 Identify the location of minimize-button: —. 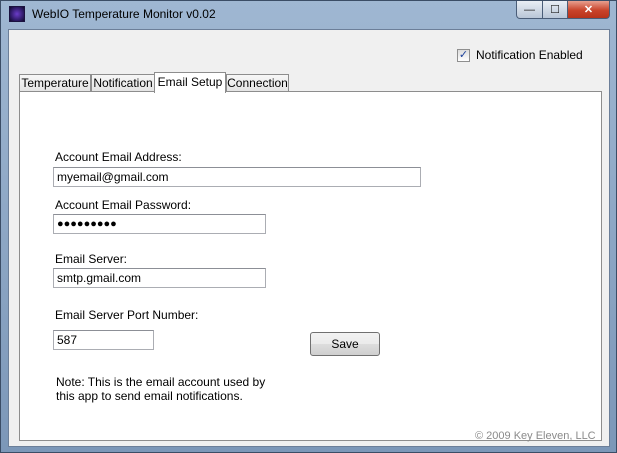
(529, 10).